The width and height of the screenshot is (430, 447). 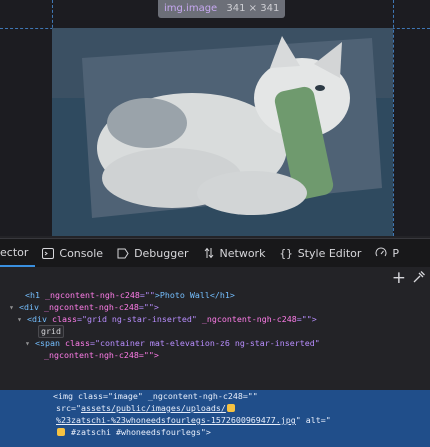 I want to click on tab-debugger-label: Debugger, so click(x=161, y=253).